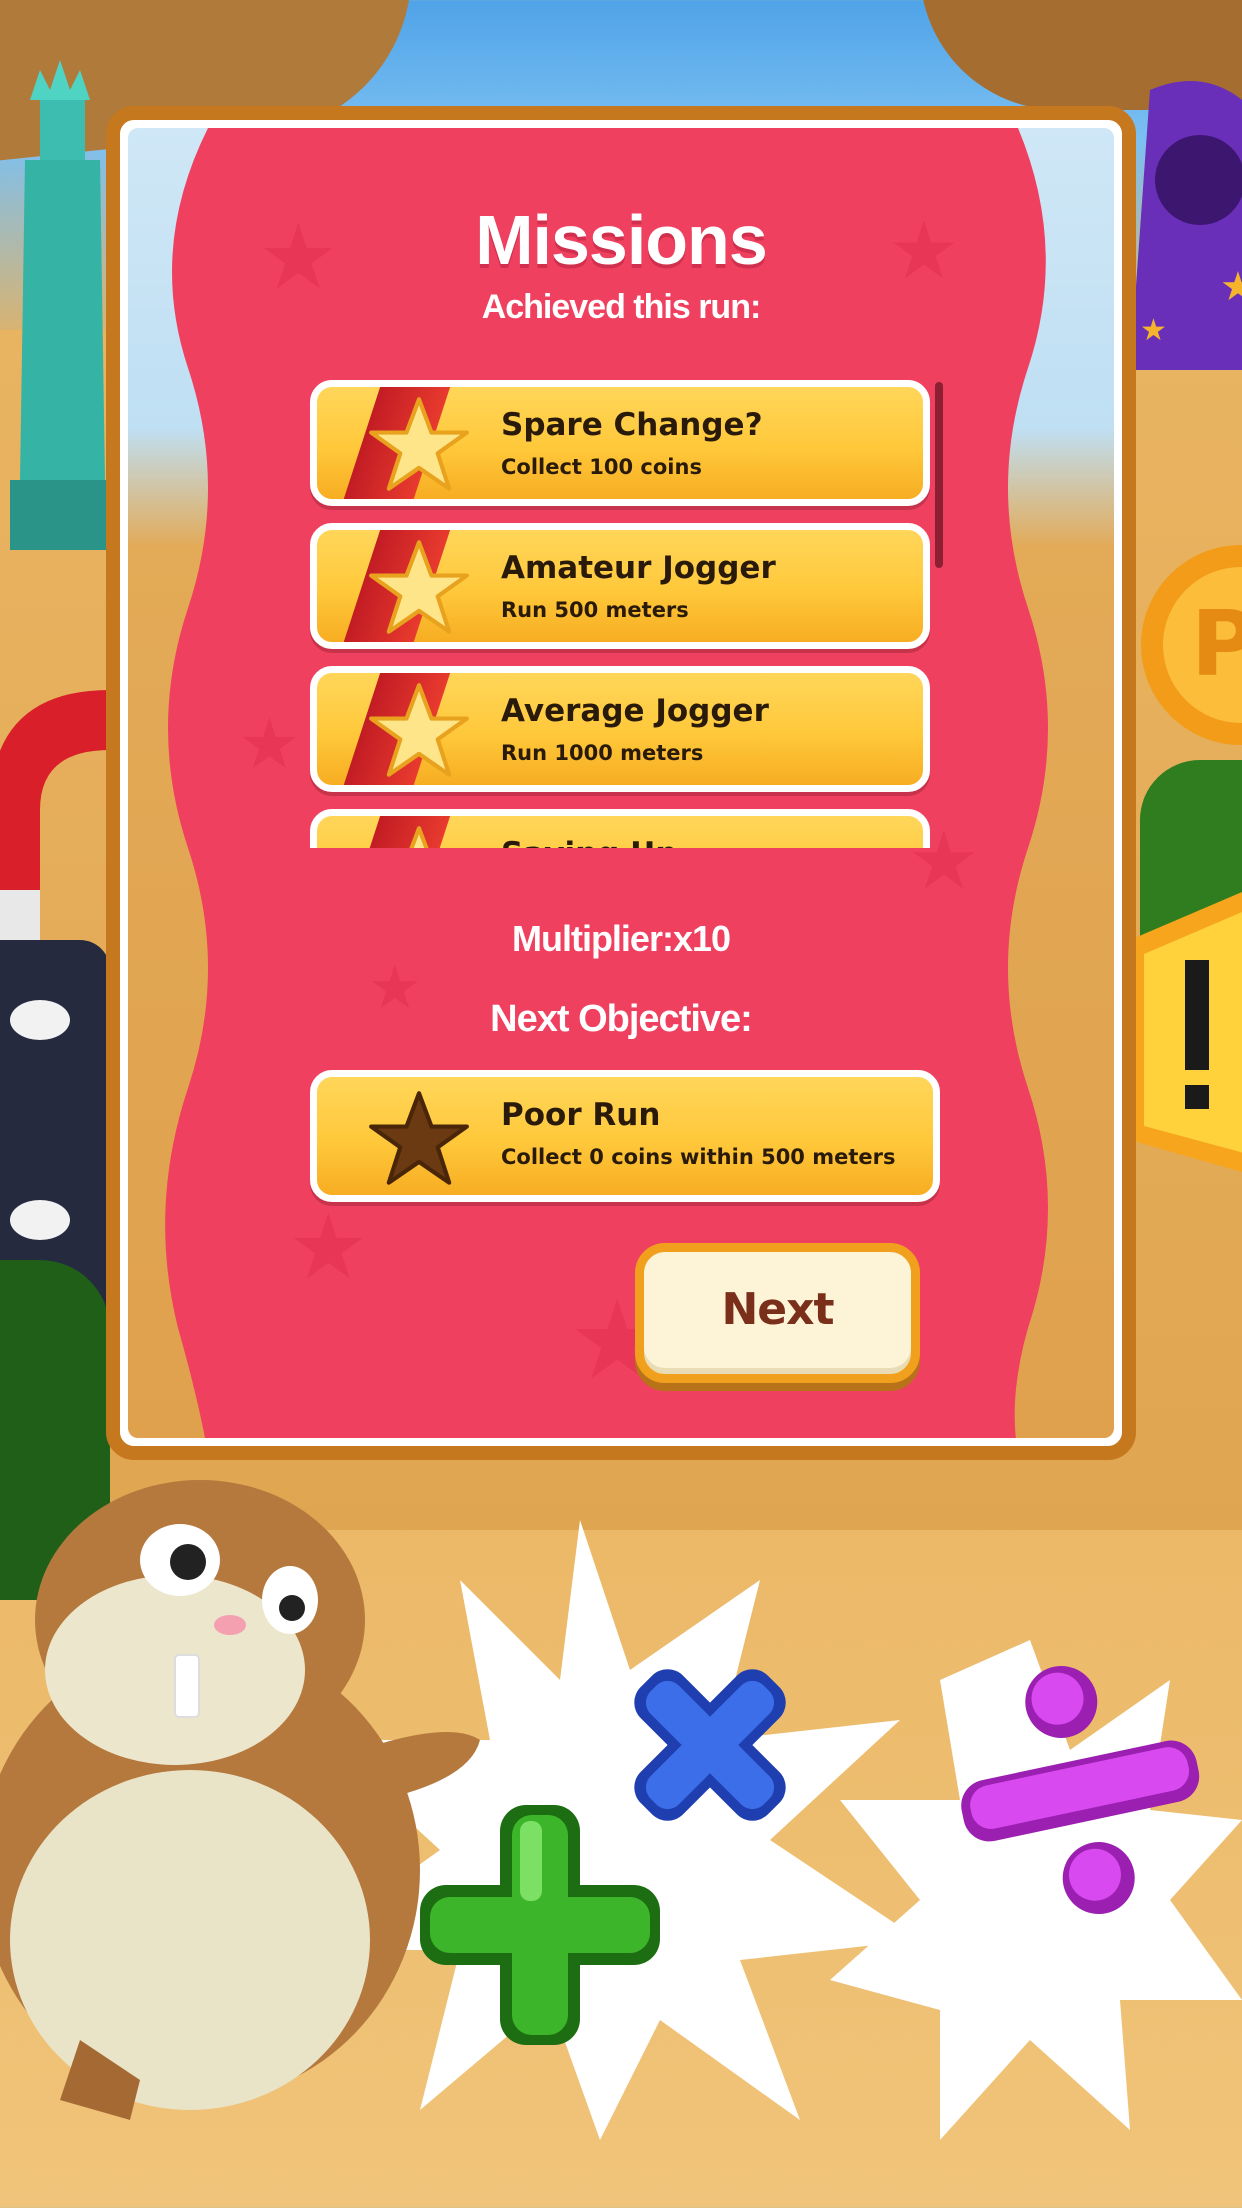 The width and height of the screenshot is (1242, 2208). Describe the element at coordinates (419, 1138) in the screenshot. I see `dark-star-icon` at that location.